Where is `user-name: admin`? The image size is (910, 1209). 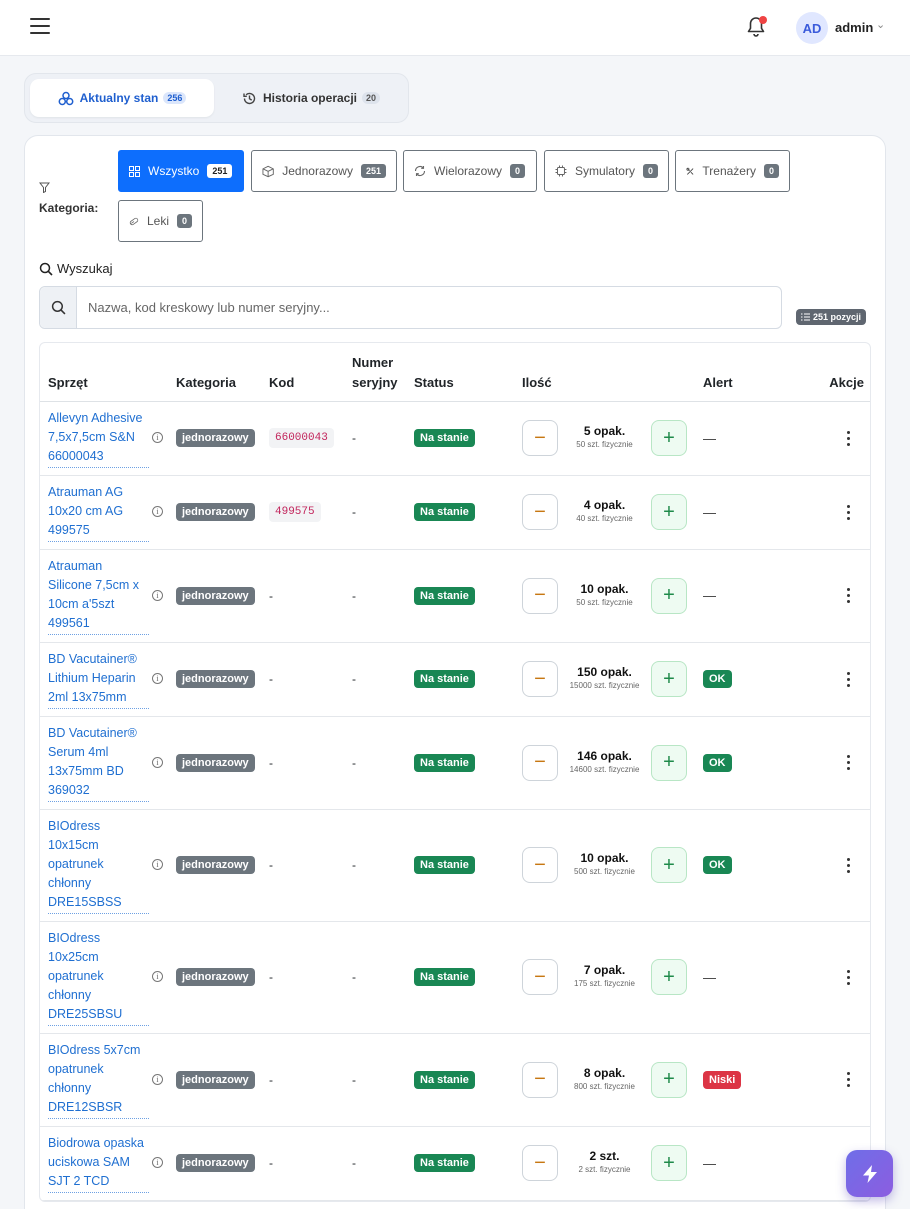
user-name: admin is located at coordinates (854, 27).